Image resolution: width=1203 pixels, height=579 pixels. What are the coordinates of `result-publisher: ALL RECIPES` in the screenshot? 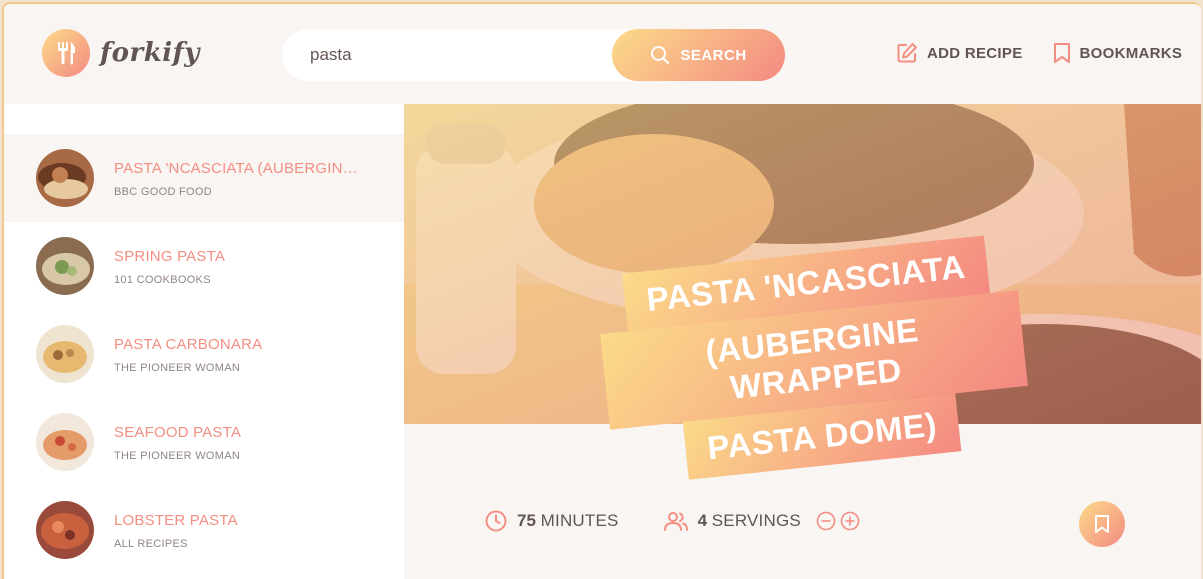 It's located at (151, 544).